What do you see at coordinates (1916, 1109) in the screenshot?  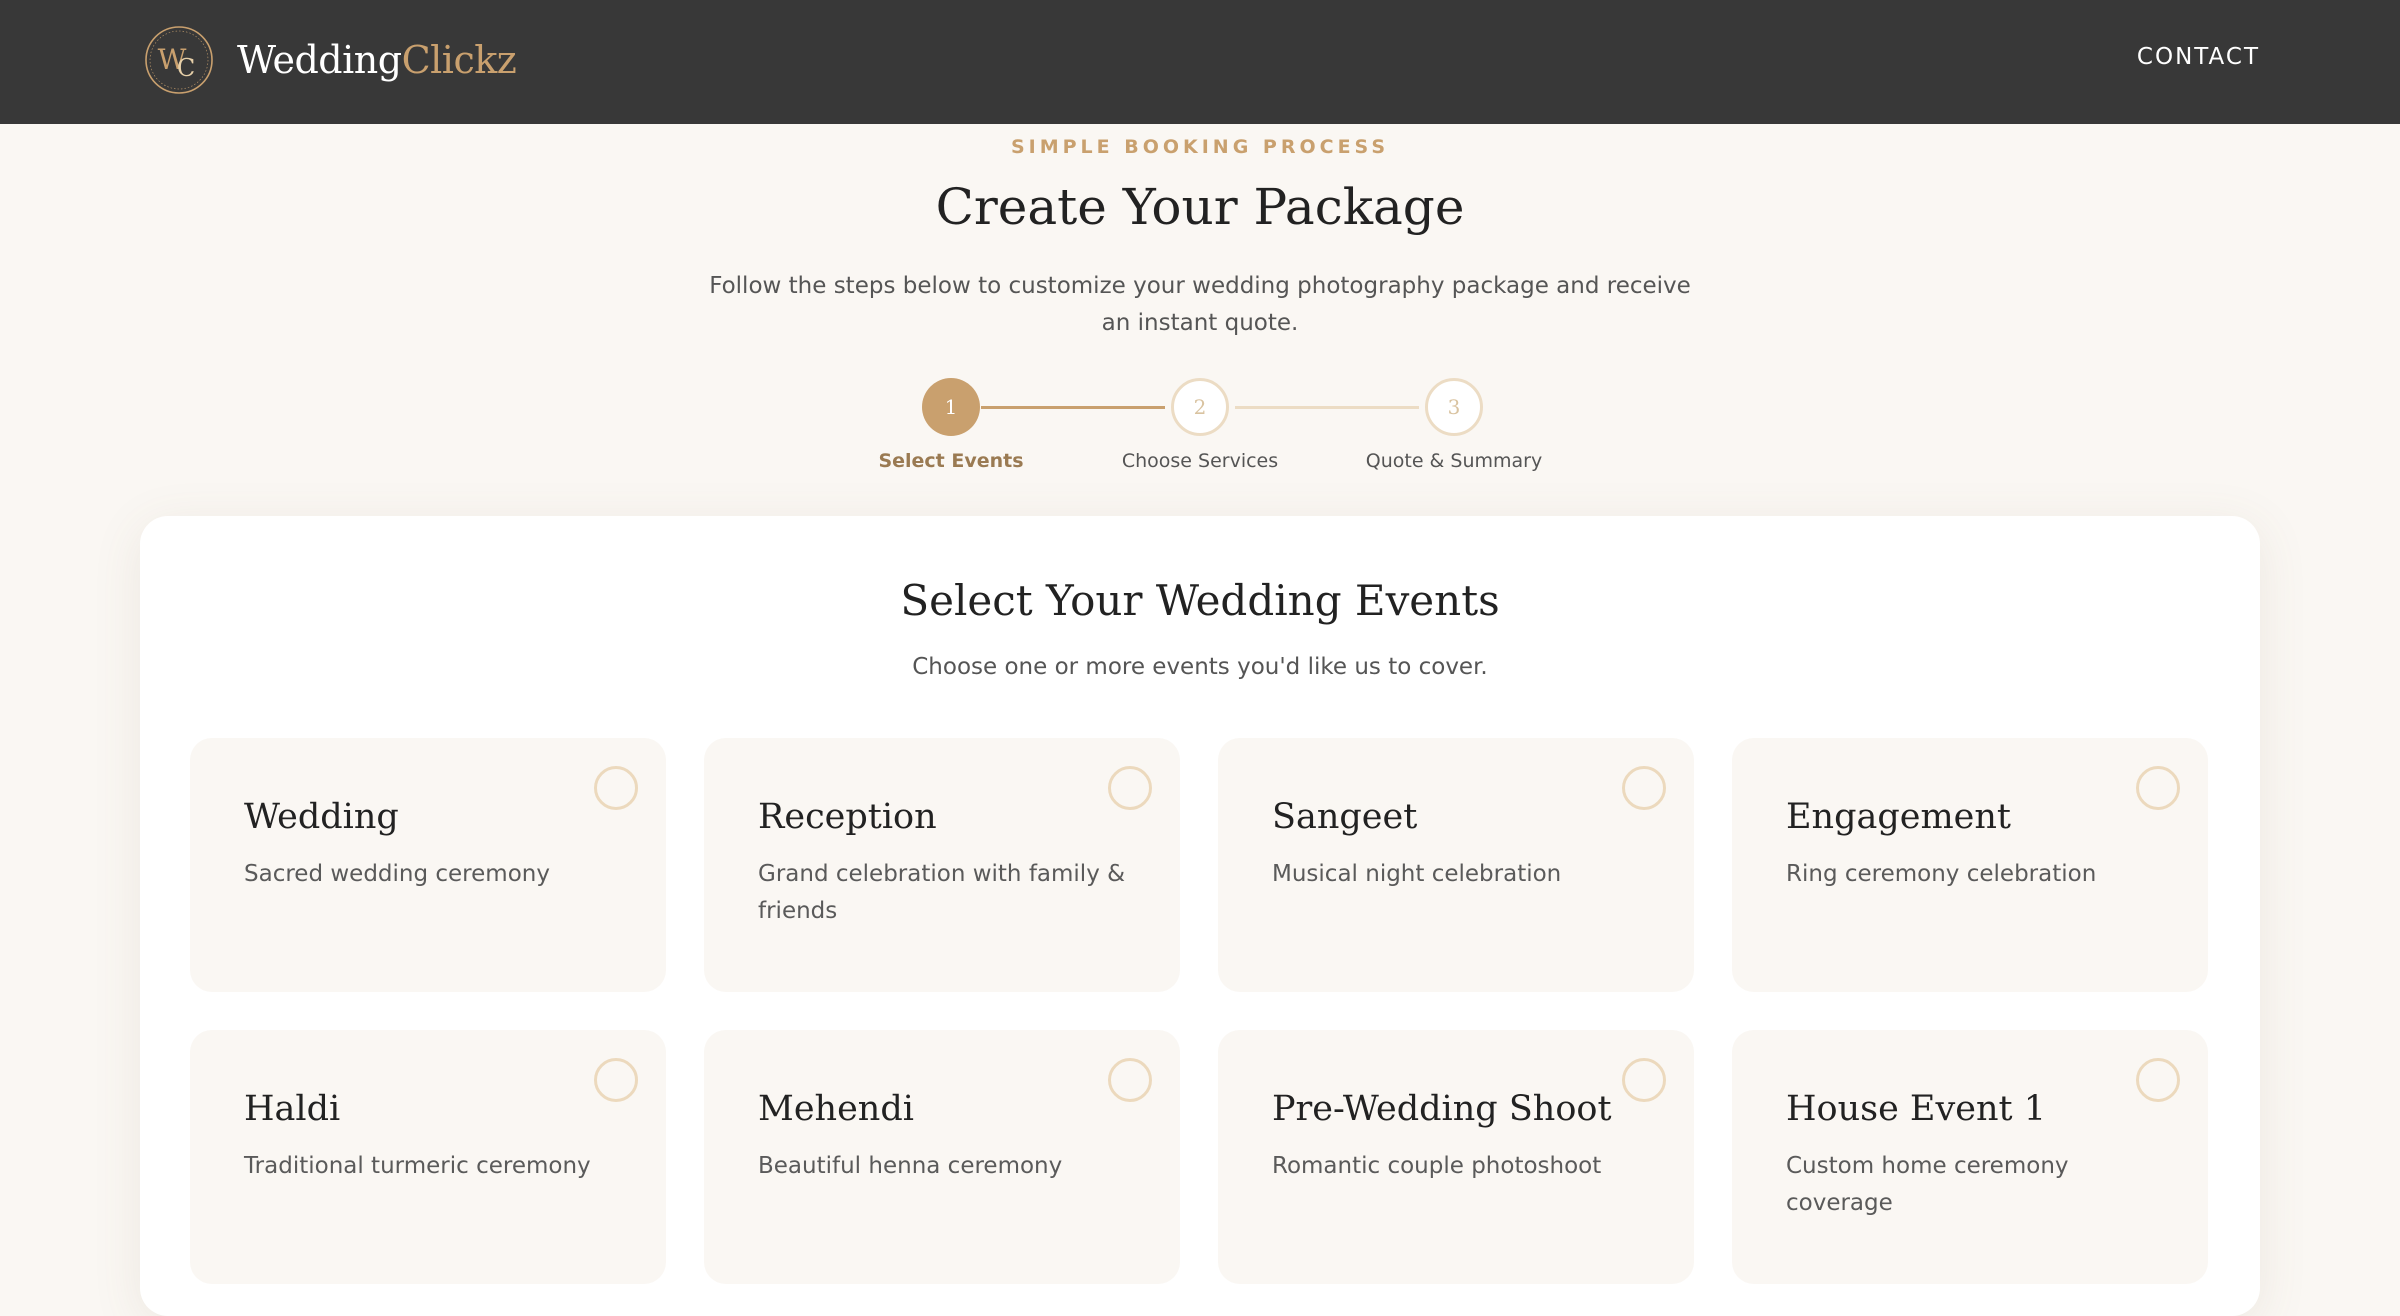 I see `event-name: House Event 1` at bounding box center [1916, 1109].